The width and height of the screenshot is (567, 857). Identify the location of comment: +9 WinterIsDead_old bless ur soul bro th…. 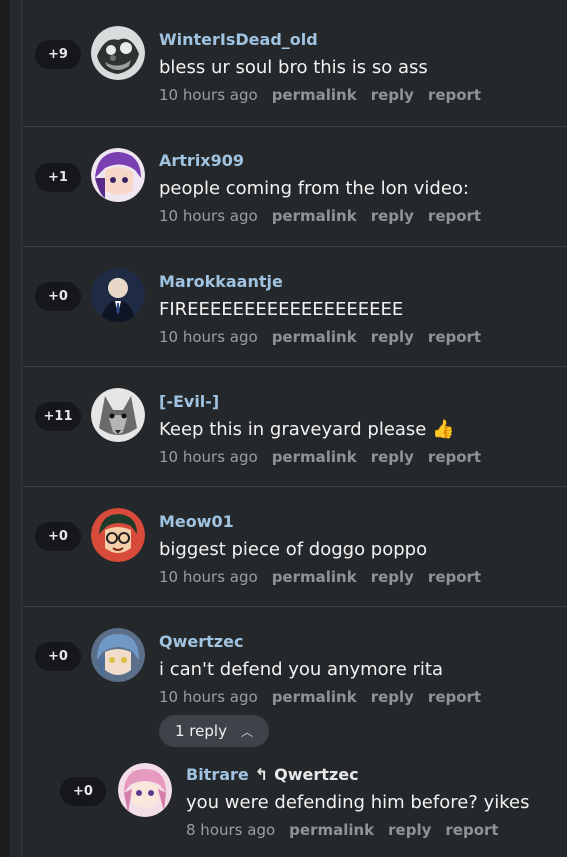
(295, 63).